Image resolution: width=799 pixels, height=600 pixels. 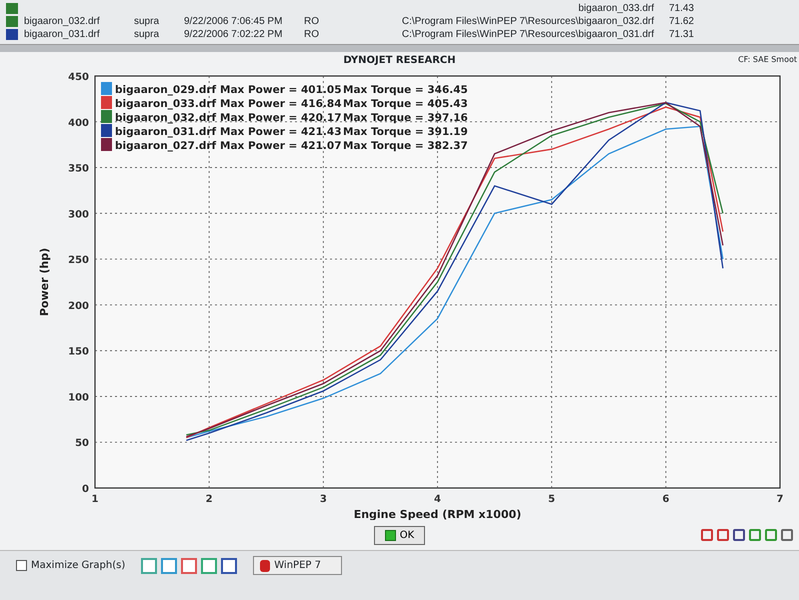 I want to click on ok-button: OK, so click(x=400, y=535).